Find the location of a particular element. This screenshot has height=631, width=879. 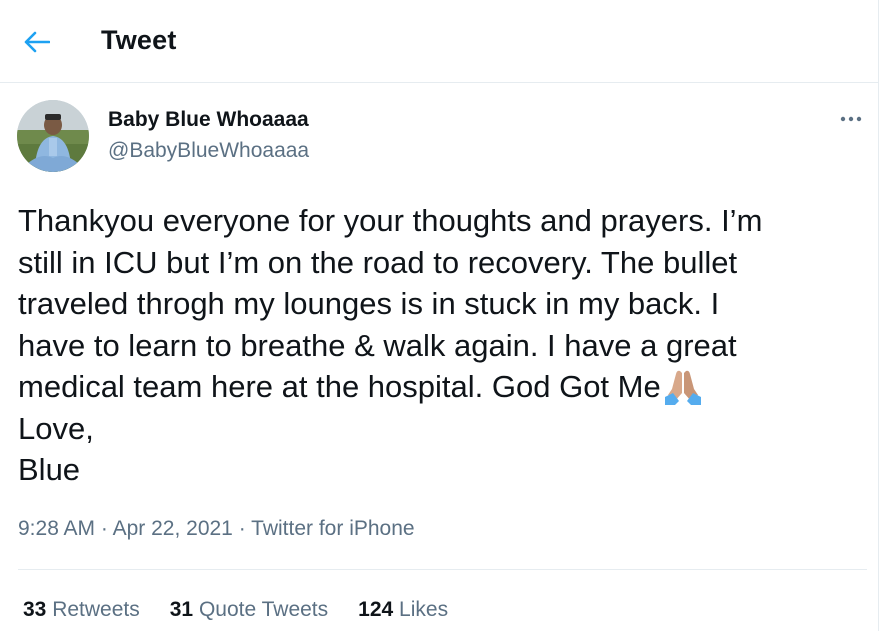

retweets-stat: 33 Retweets is located at coordinates (81, 610).